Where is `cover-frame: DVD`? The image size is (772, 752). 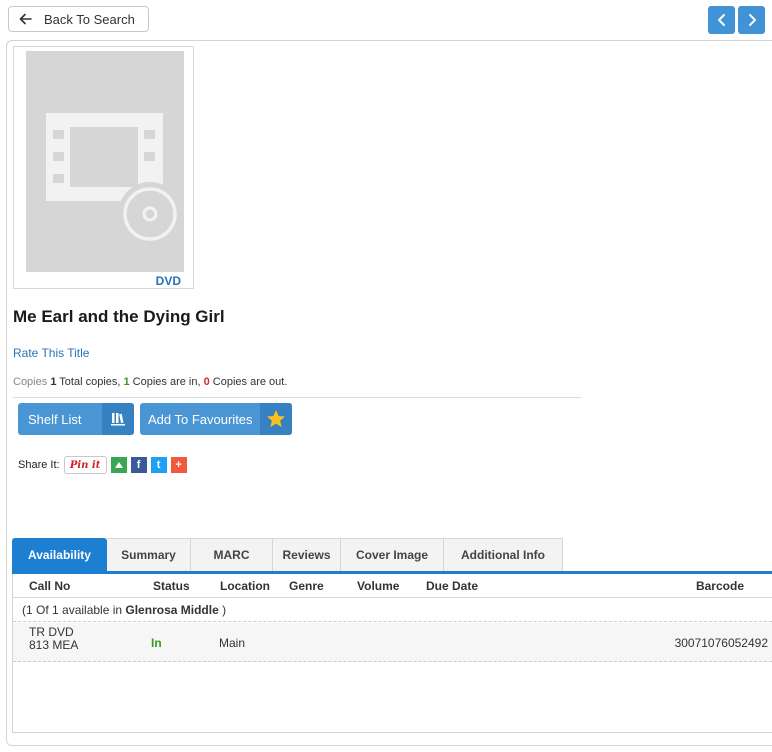 cover-frame: DVD is located at coordinates (103, 167).